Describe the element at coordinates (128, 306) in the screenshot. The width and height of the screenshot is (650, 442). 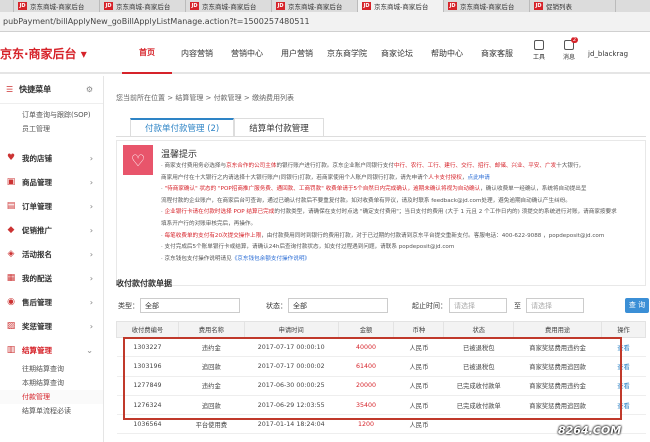
I see `type-label: 类型：` at that location.